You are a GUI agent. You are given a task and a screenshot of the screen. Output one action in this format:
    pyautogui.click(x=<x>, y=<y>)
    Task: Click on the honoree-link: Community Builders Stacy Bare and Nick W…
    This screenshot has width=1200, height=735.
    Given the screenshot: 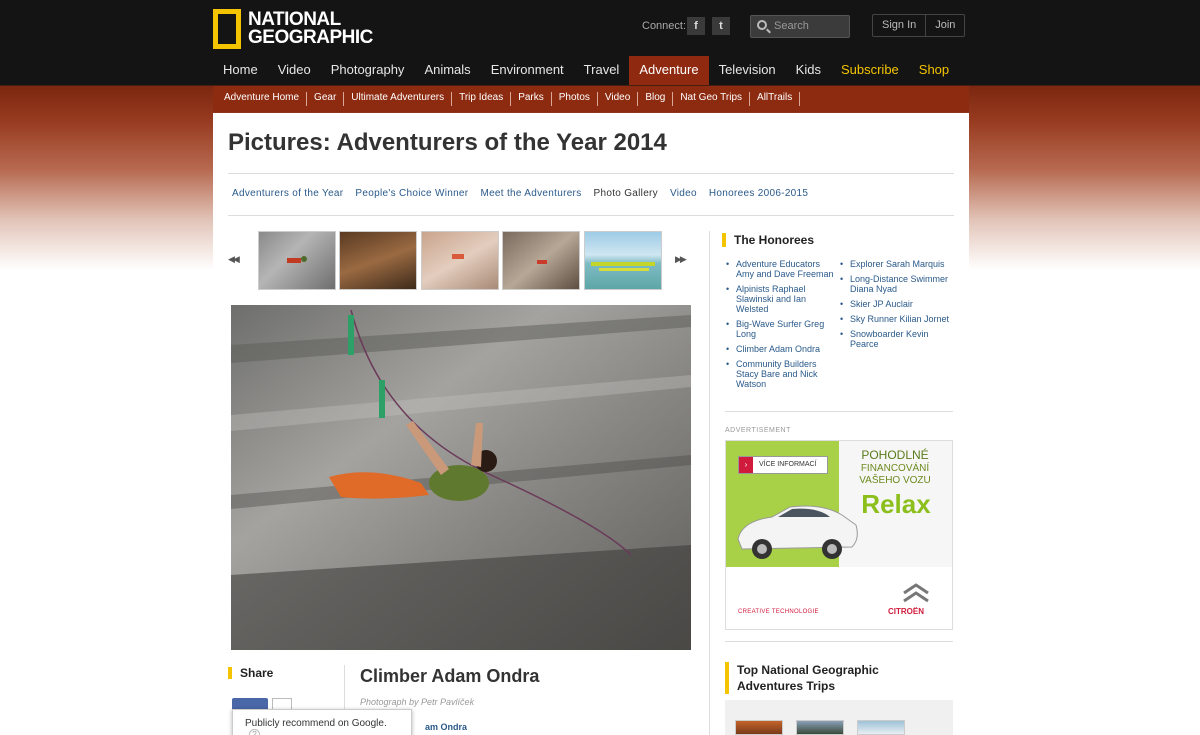 What is the action you would take?
    pyautogui.click(x=781, y=374)
    